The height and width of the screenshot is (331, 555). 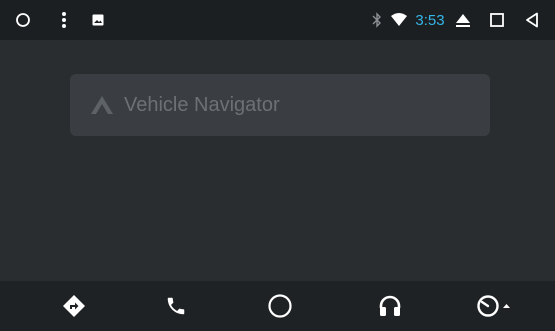 What do you see at coordinates (399, 20) in the screenshot?
I see `wifi-icon` at bounding box center [399, 20].